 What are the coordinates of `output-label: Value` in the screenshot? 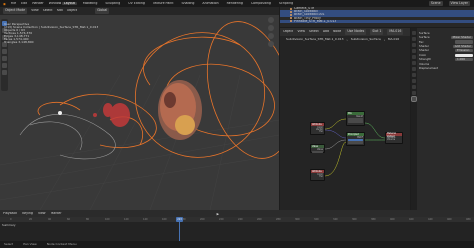 It's located at (319, 149).